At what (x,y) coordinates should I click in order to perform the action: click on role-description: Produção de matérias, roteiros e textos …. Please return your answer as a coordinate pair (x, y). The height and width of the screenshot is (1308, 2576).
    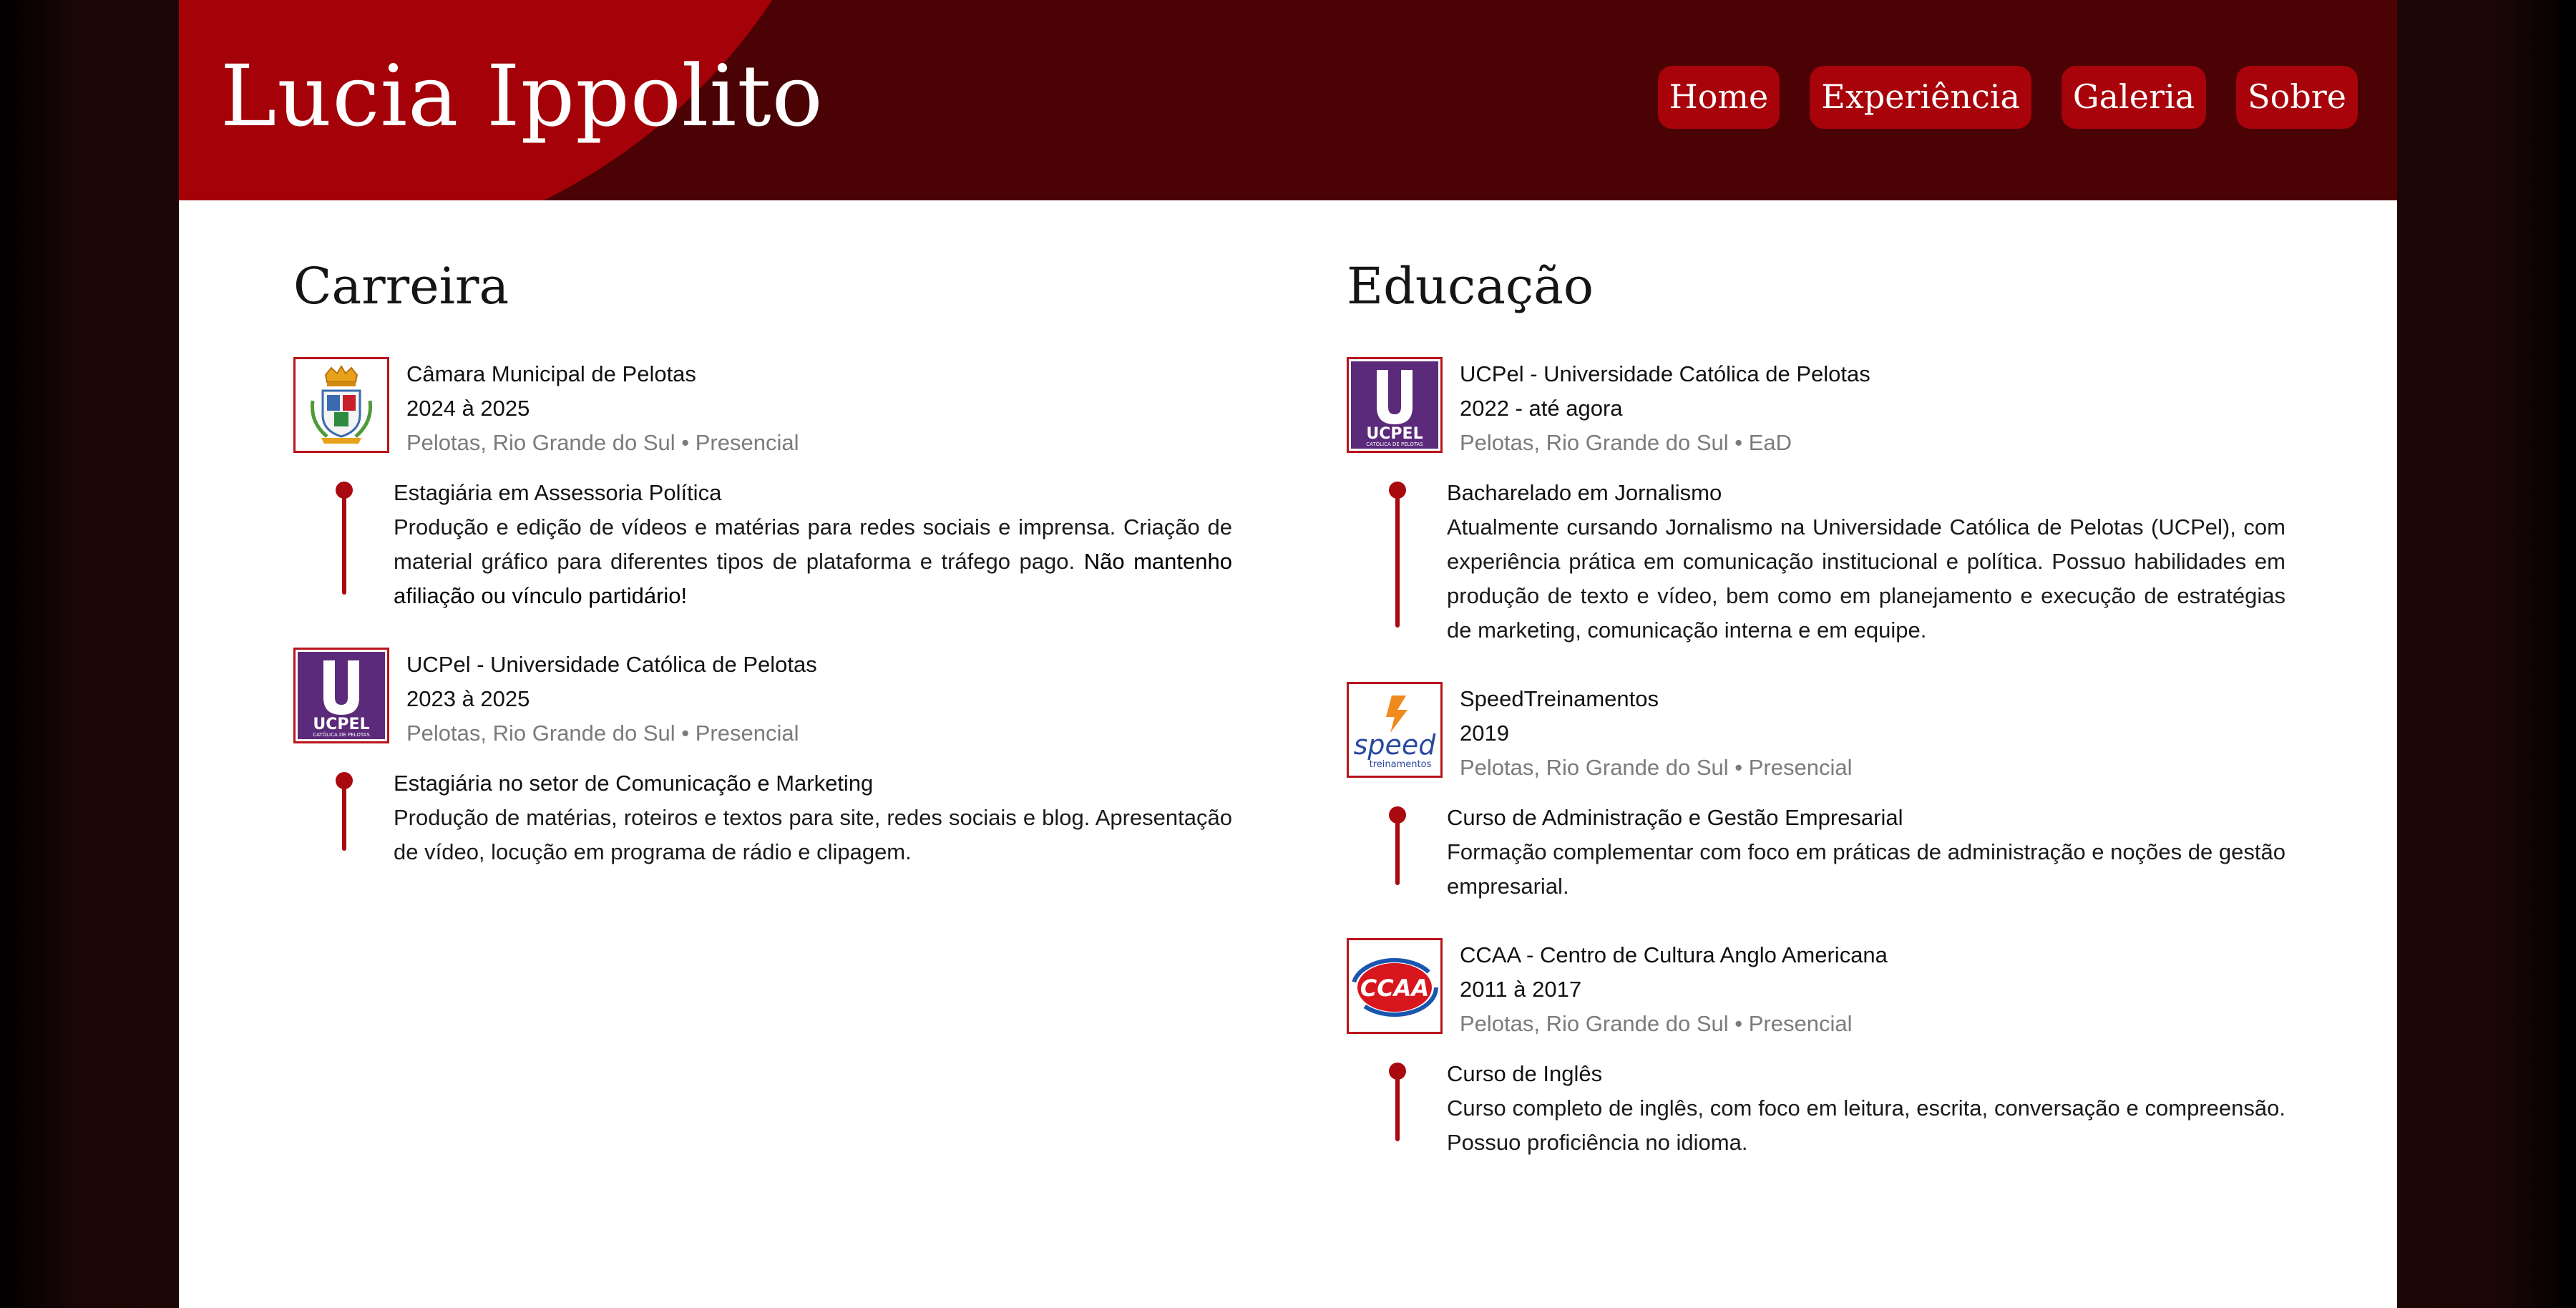
    Looking at the image, I should click on (813, 834).